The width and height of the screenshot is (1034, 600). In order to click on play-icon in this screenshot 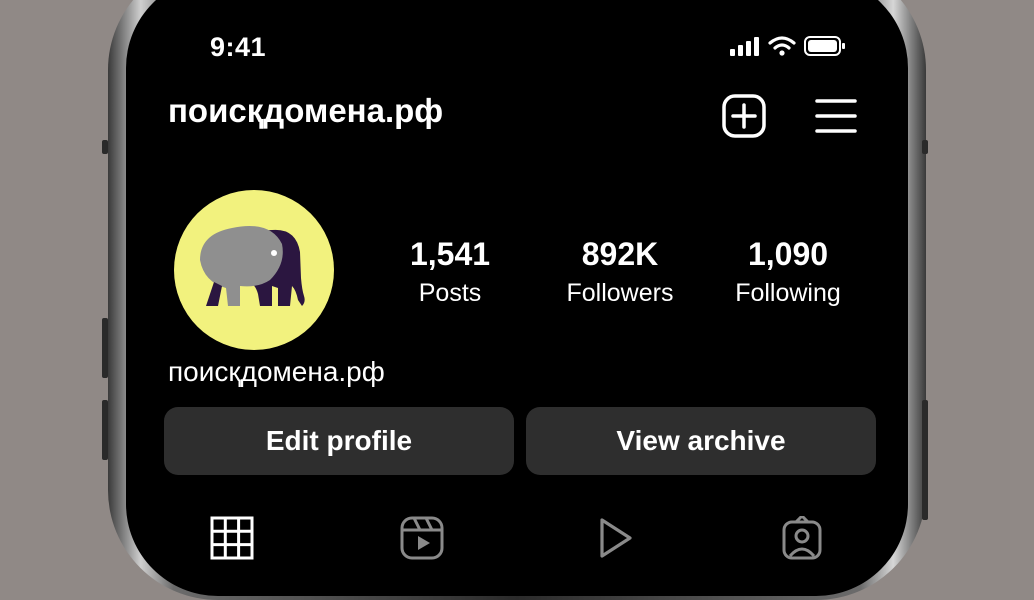, I will do `click(614, 538)`.